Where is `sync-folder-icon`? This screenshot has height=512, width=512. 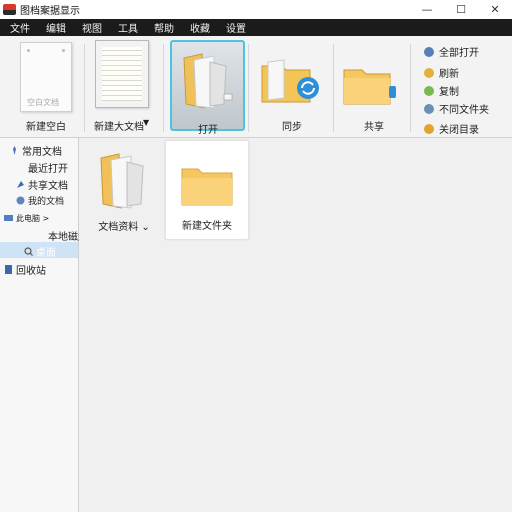 sync-folder-icon is located at coordinates (290, 81).